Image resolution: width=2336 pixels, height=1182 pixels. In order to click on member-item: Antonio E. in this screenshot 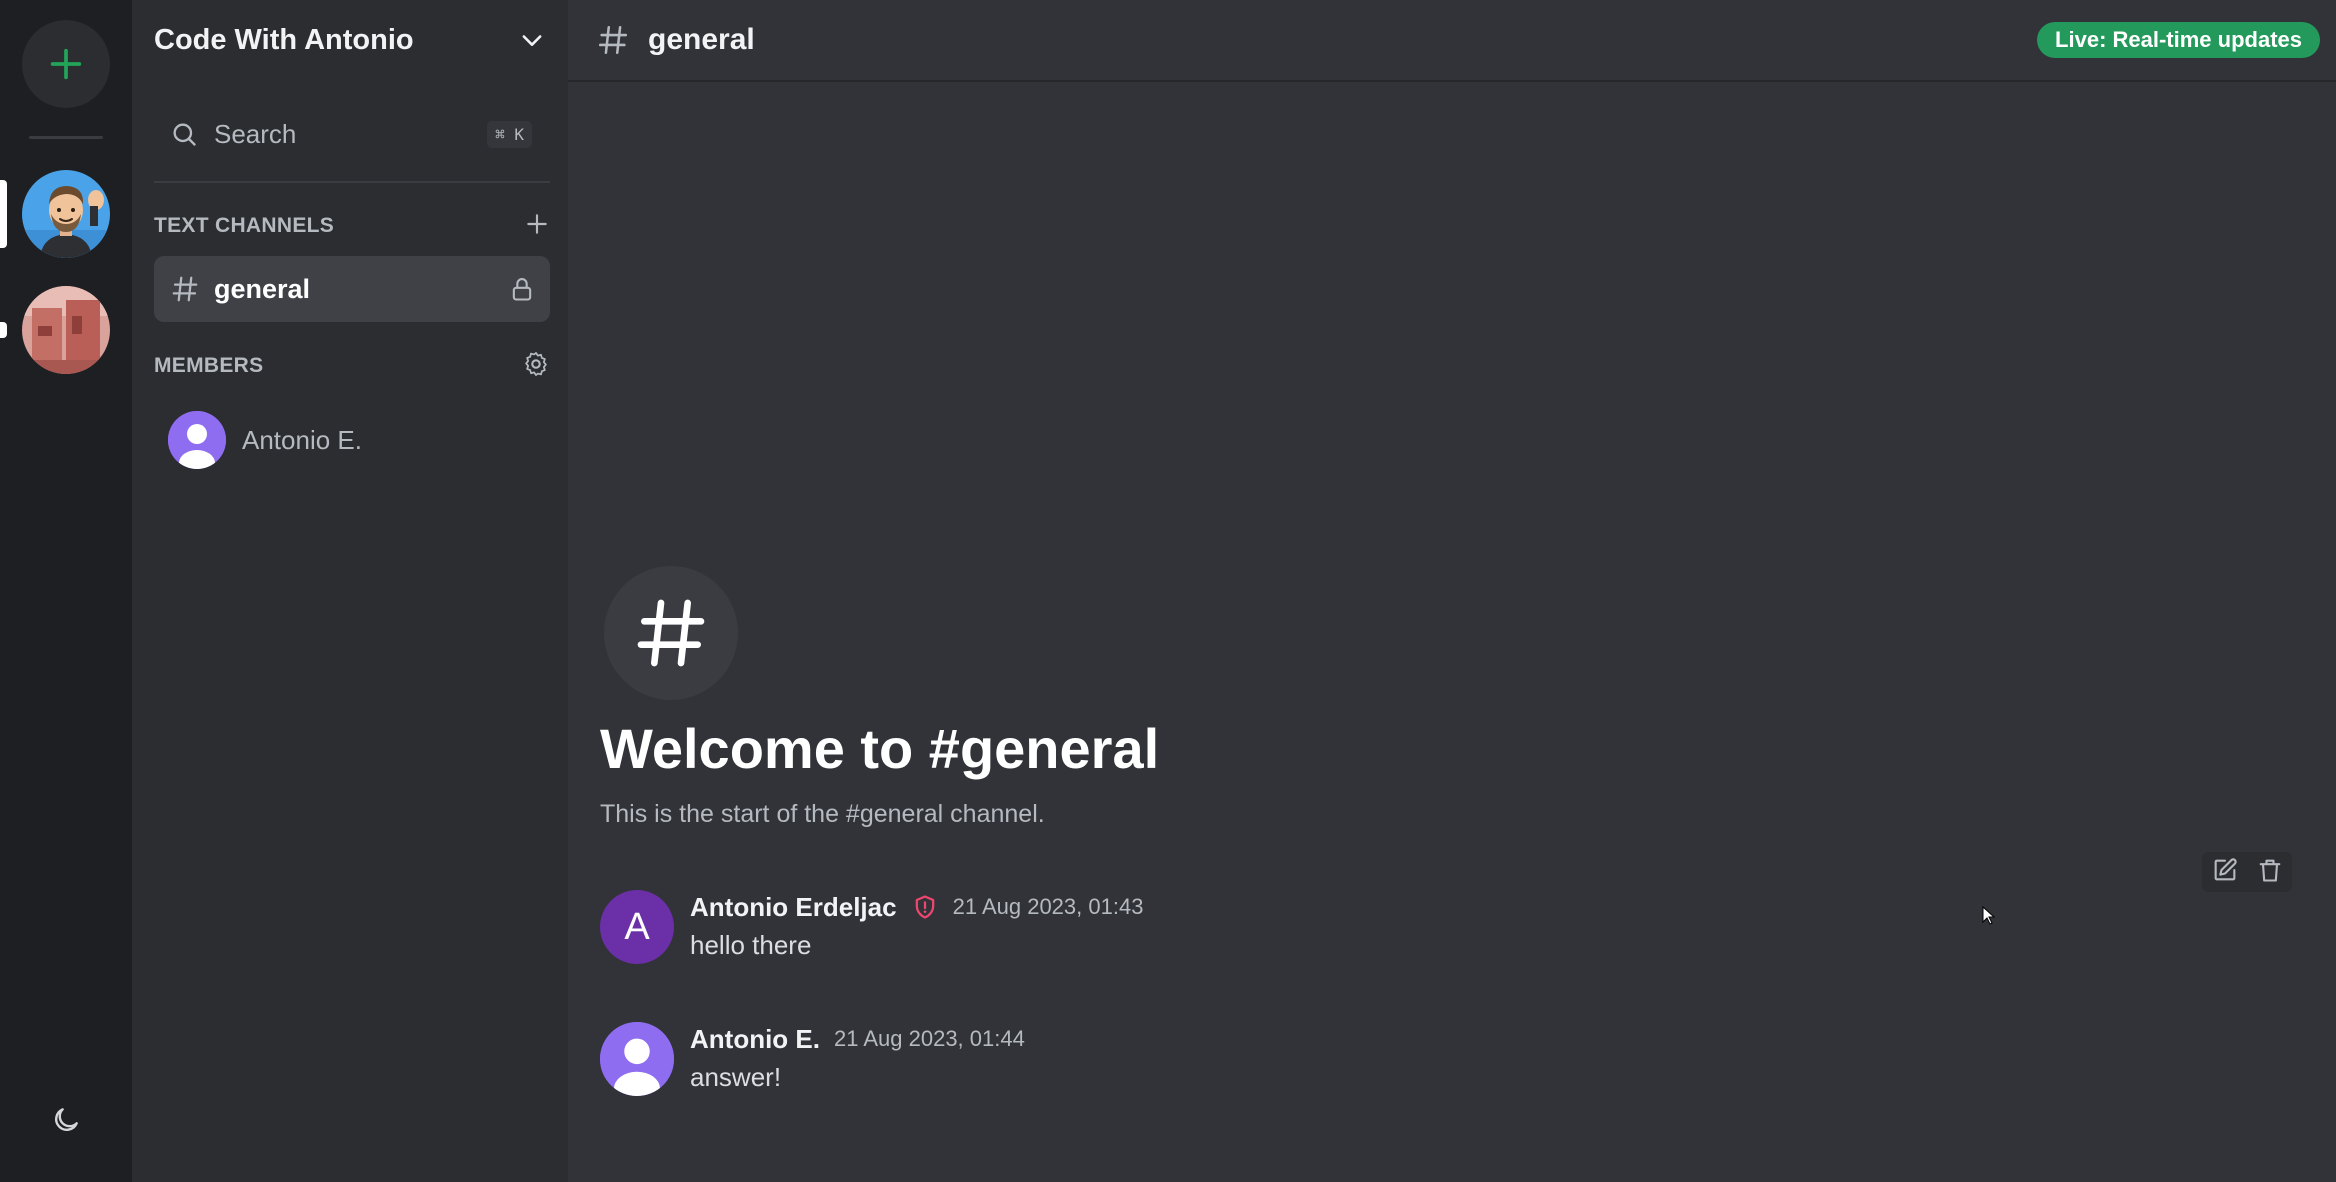, I will do `click(358, 440)`.